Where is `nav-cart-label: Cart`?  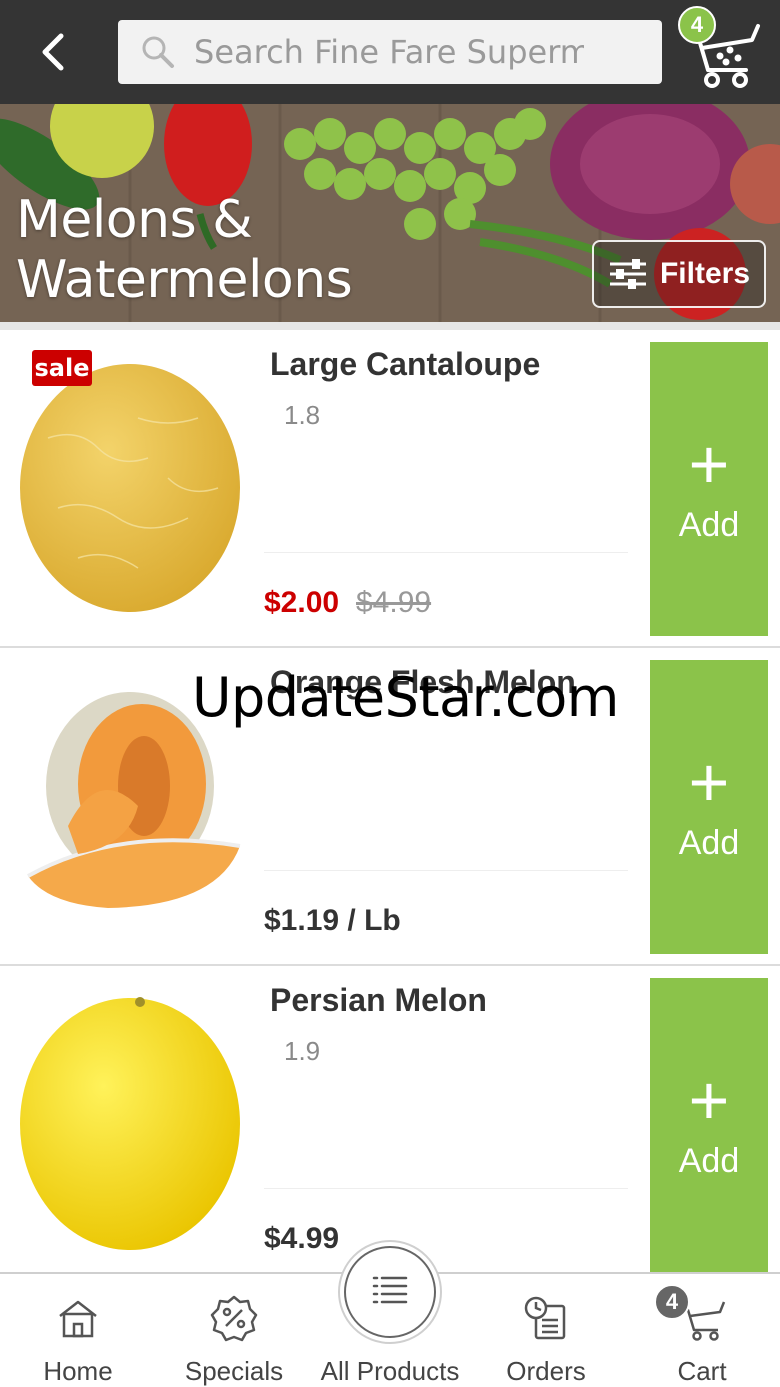 nav-cart-label: Cart is located at coordinates (702, 1371).